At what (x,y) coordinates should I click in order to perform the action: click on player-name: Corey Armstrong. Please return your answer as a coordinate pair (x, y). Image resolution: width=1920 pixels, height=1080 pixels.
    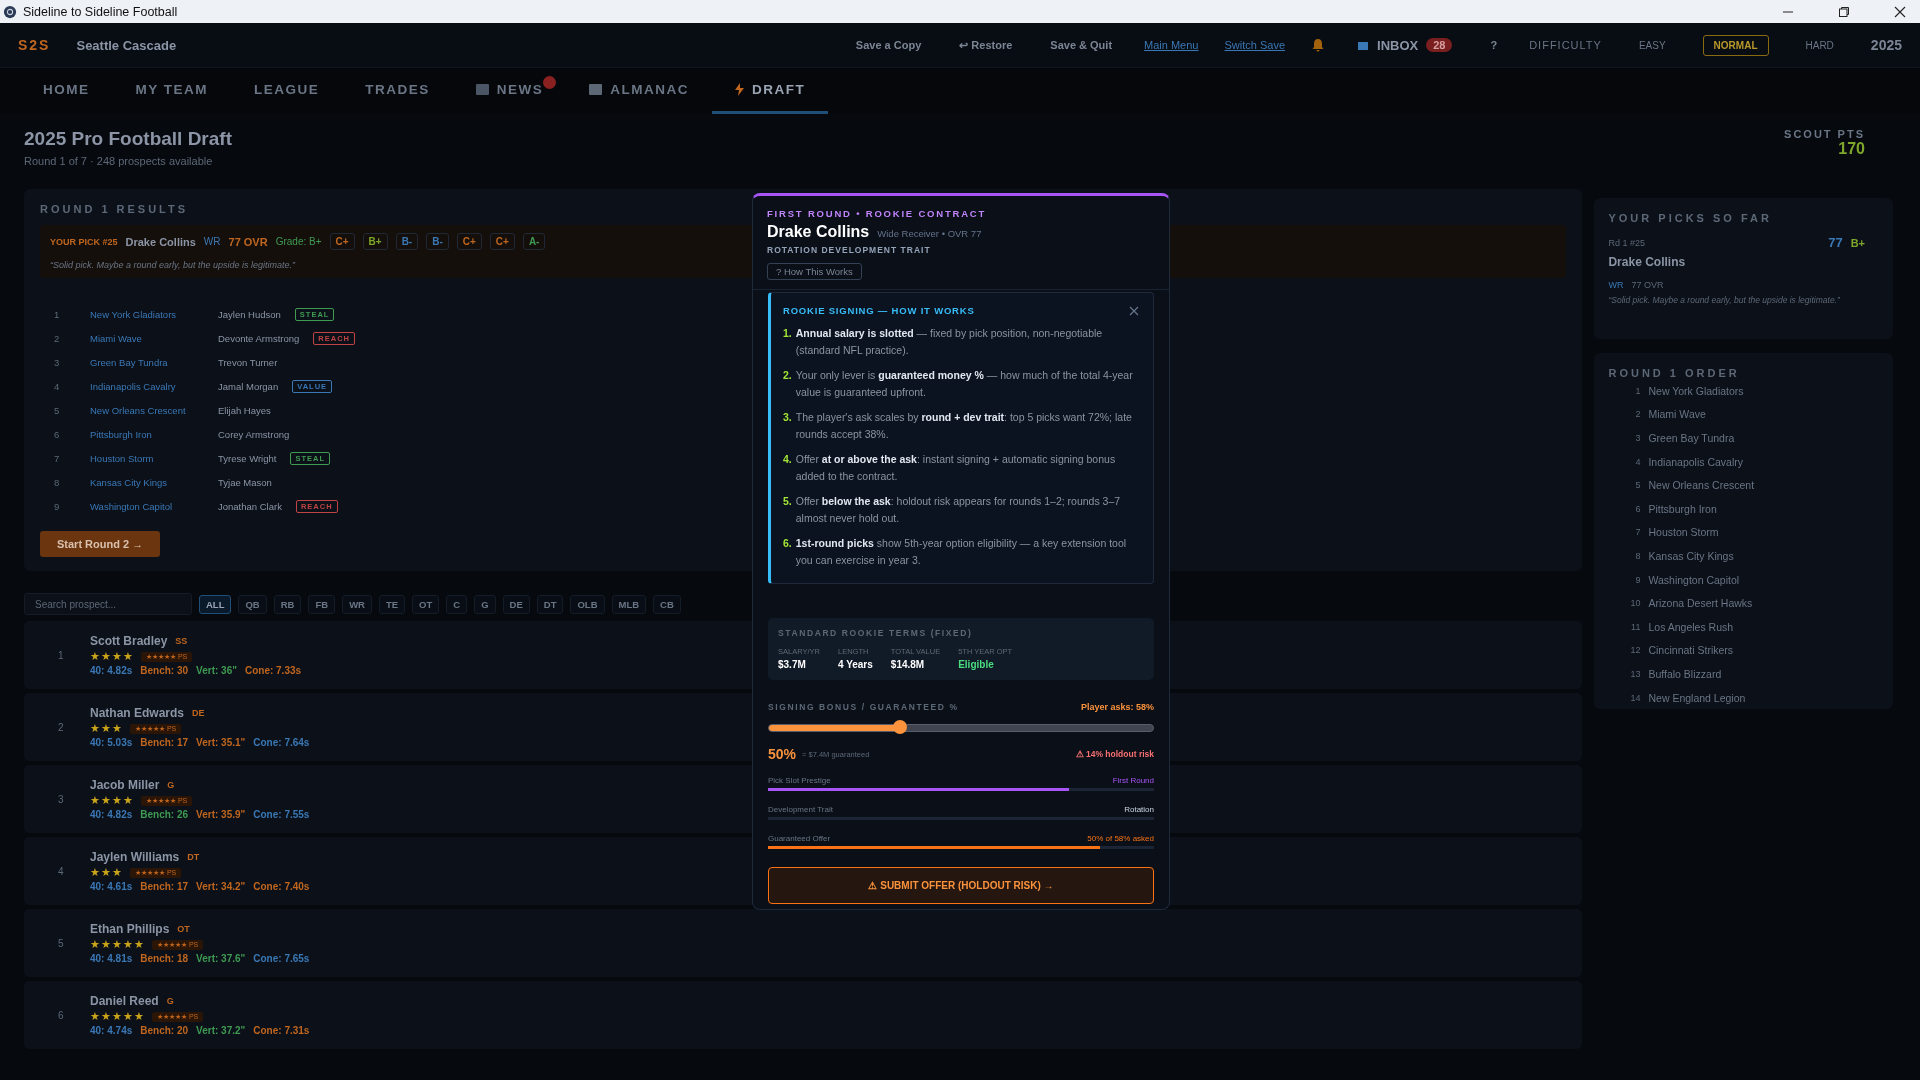
    Looking at the image, I should click on (254, 434).